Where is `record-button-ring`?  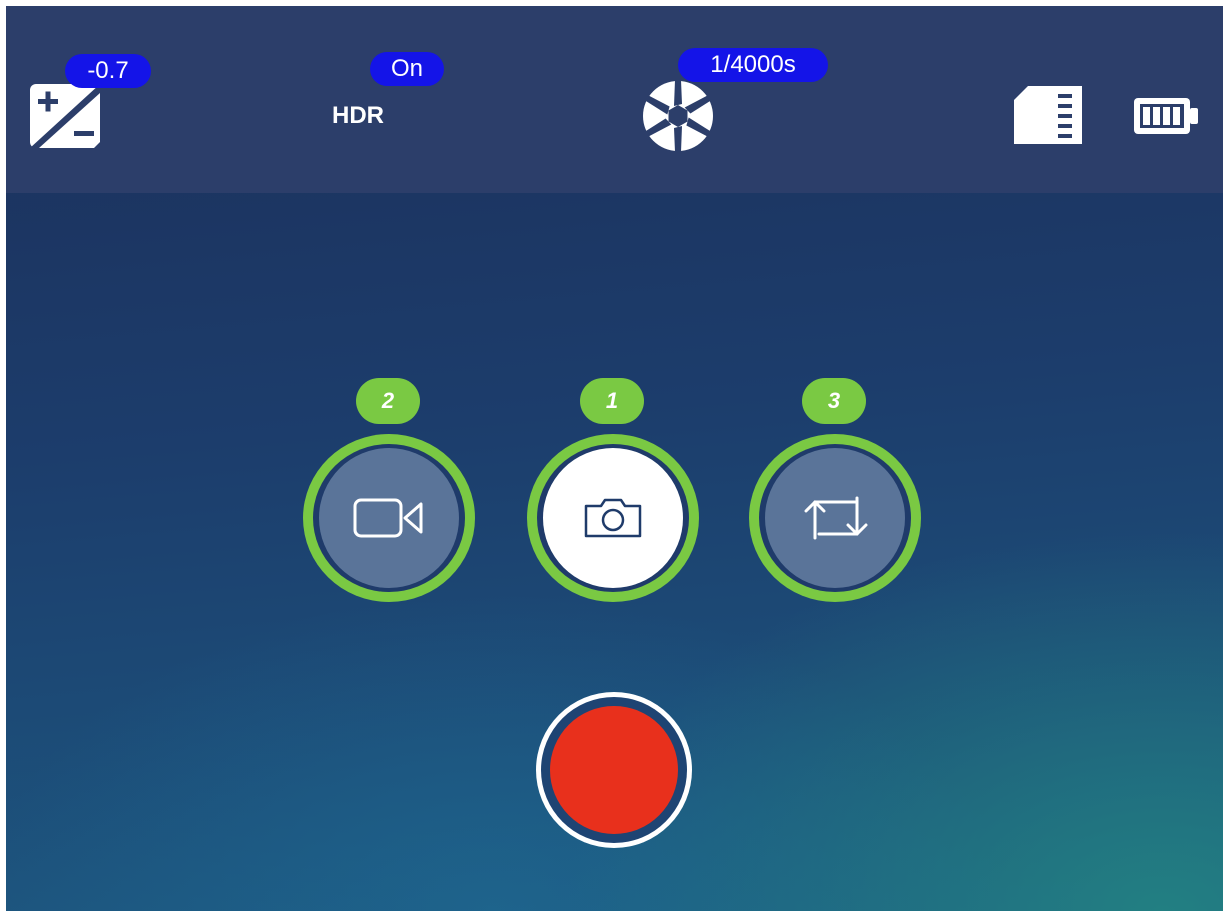
record-button-ring is located at coordinates (614, 770).